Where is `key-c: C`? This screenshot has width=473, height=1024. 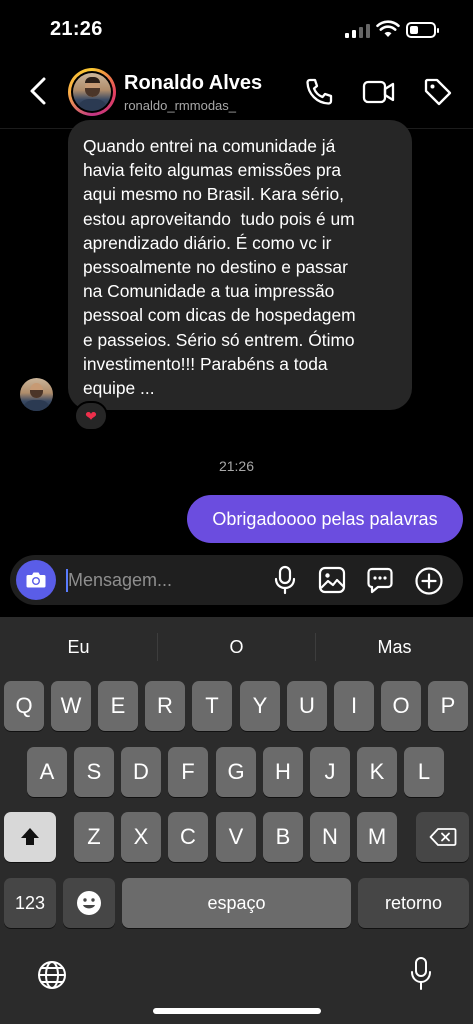 key-c: C is located at coordinates (188, 837).